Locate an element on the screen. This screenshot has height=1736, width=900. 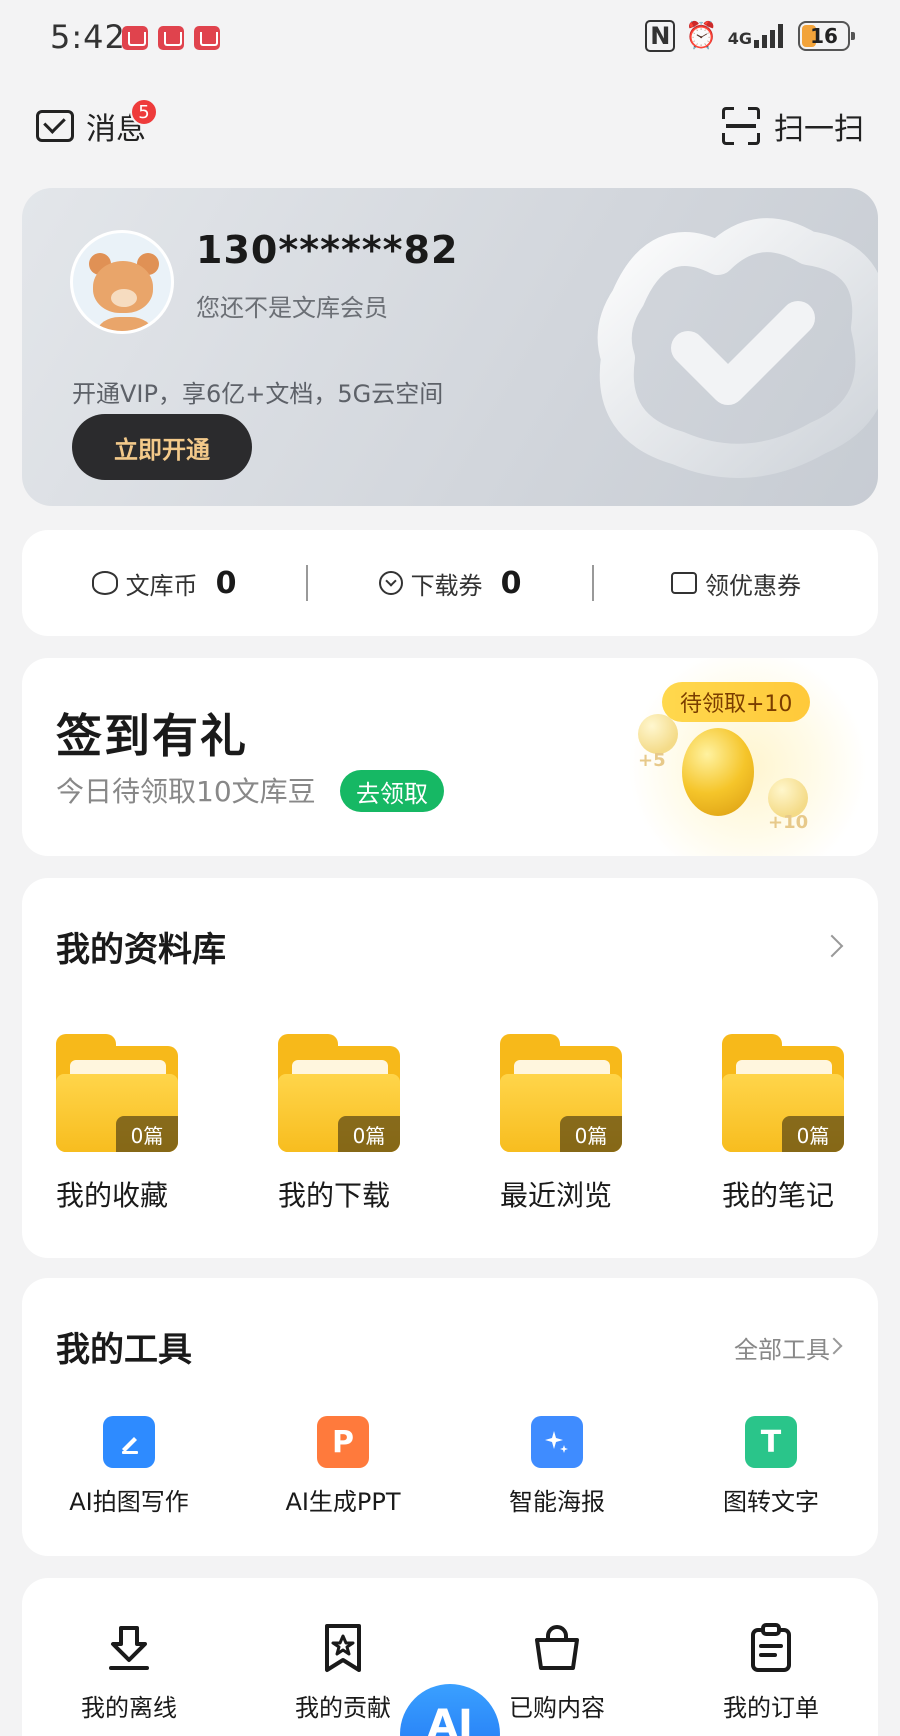
tool-label: AI拍图写作 is located at coordinates (129, 1502).